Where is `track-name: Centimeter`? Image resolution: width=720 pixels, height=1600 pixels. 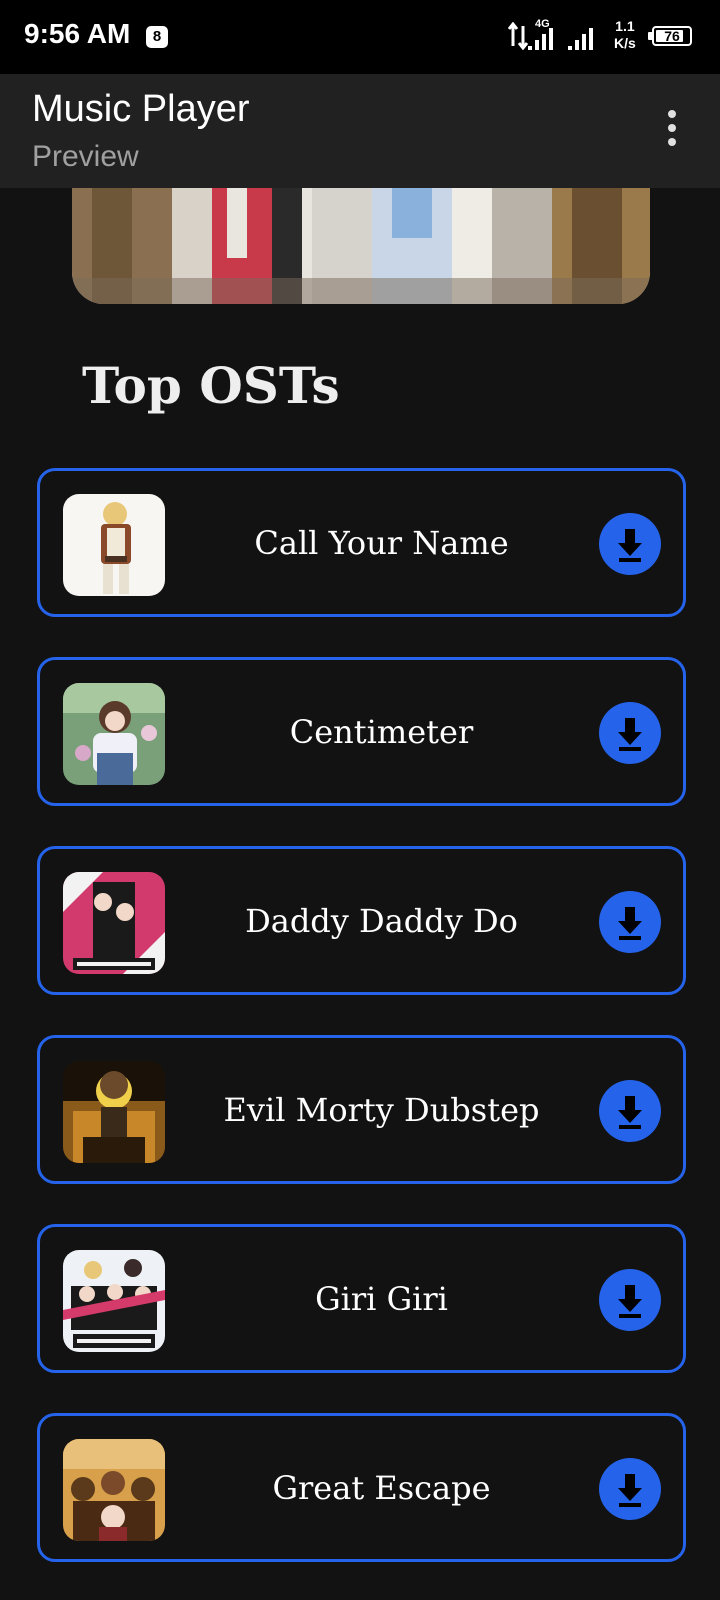 track-name: Centimeter is located at coordinates (381, 731).